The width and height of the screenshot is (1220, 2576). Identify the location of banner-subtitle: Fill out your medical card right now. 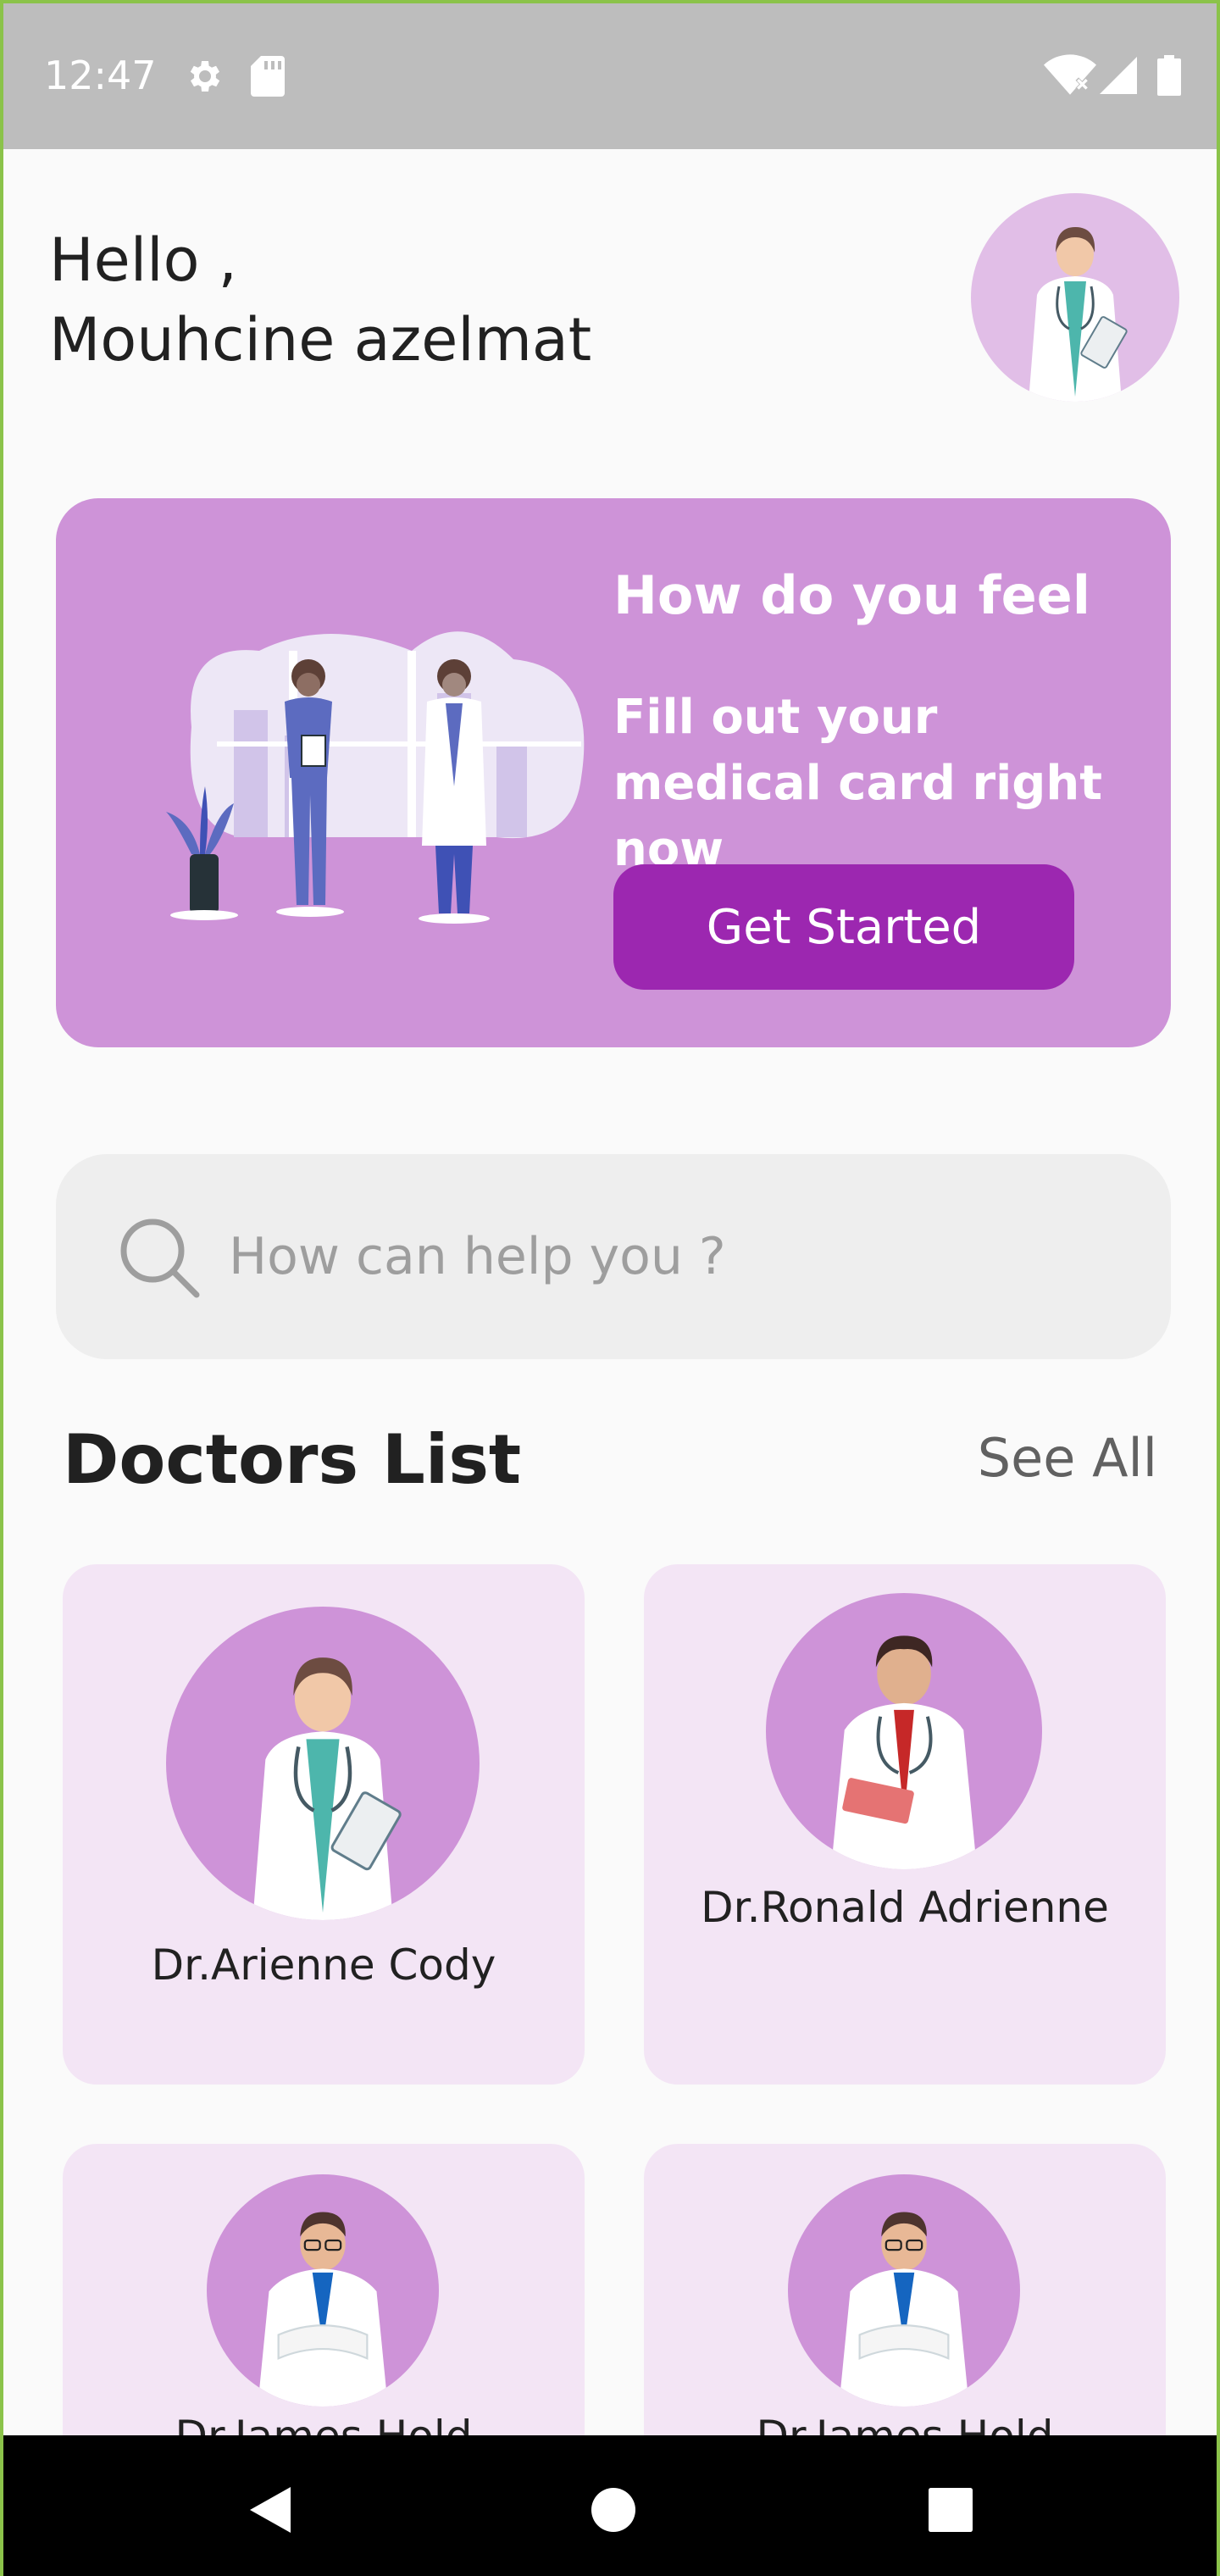
(858, 783).